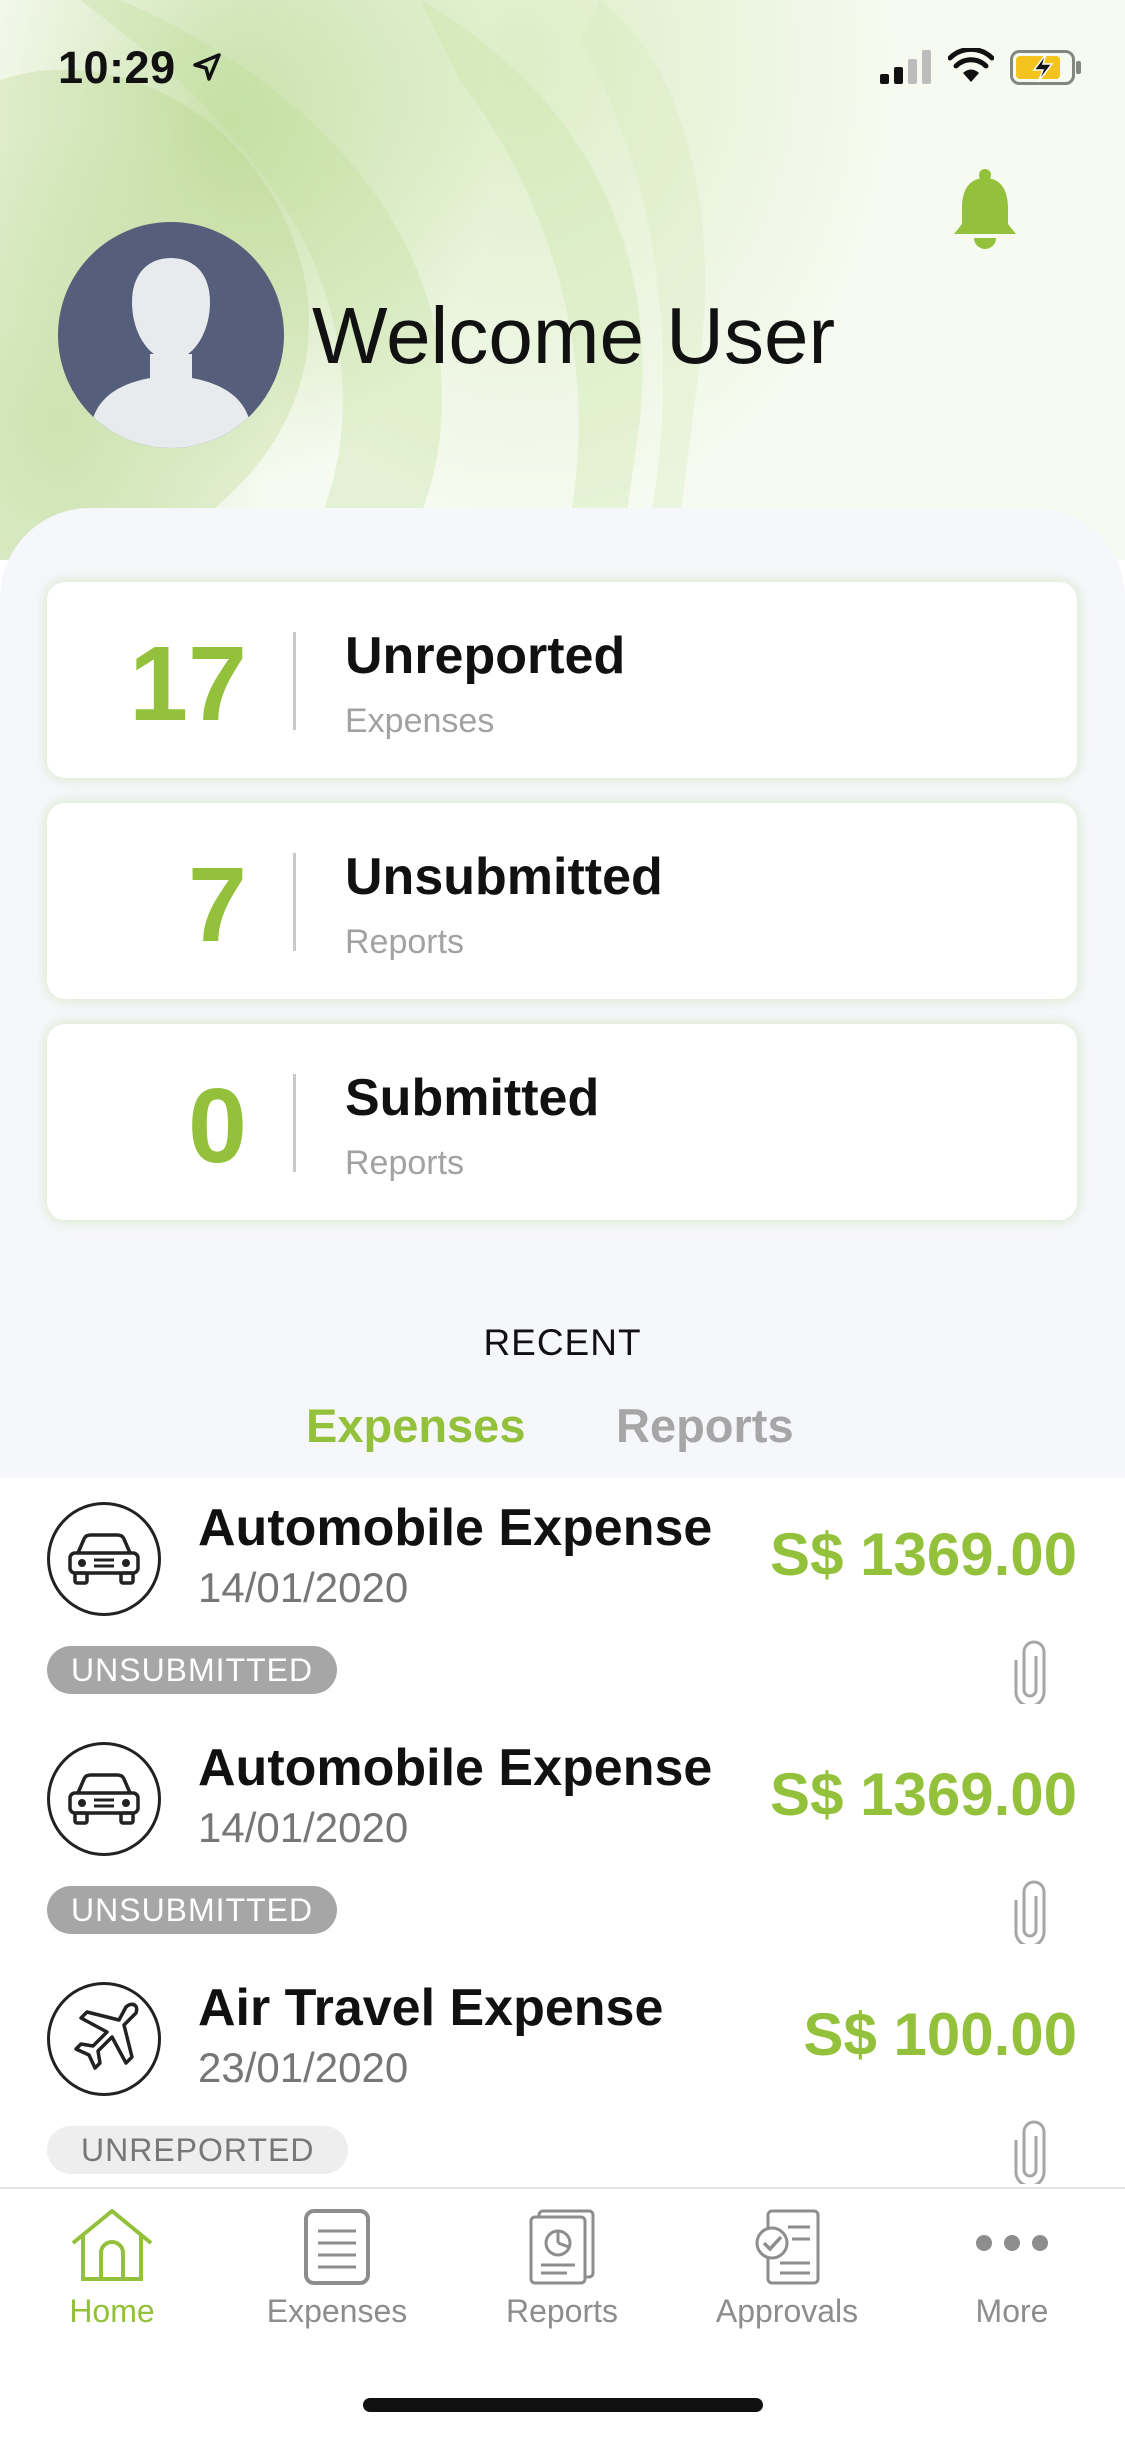 Image resolution: width=1125 pixels, height=2438 pixels. What do you see at coordinates (117, 67) in the screenshot?
I see `status-time: 10:29` at bounding box center [117, 67].